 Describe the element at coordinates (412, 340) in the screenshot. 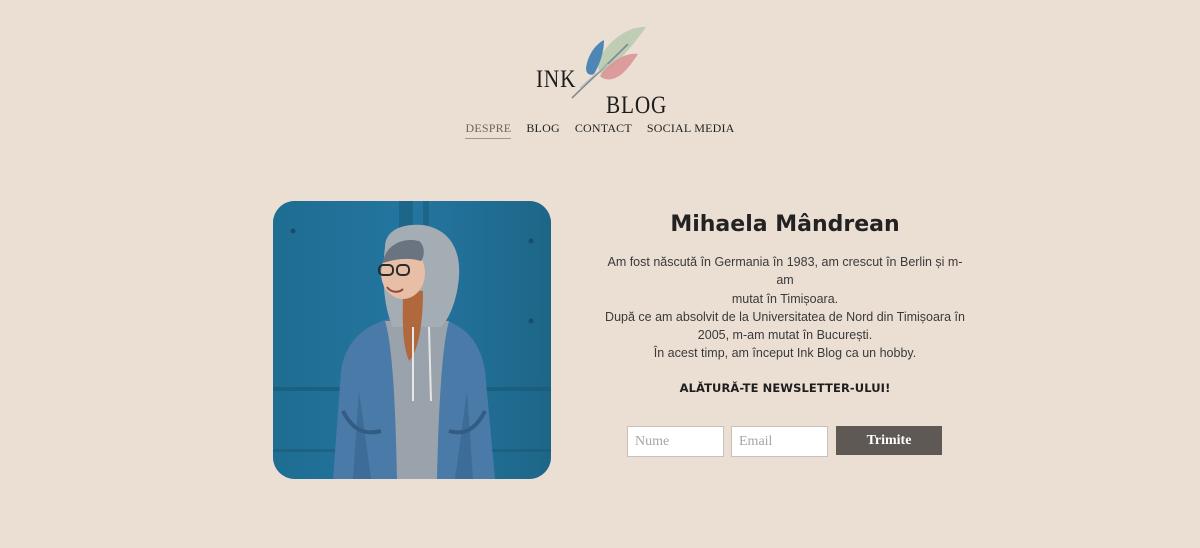

I see `profile-photo` at that location.